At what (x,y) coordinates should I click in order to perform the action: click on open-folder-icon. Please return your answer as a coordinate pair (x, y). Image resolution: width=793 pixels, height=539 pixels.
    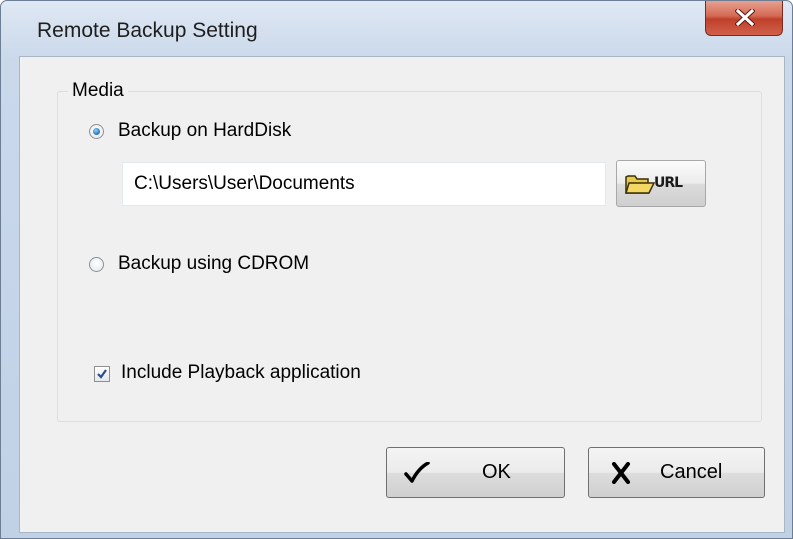
    Looking at the image, I should click on (640, 184).